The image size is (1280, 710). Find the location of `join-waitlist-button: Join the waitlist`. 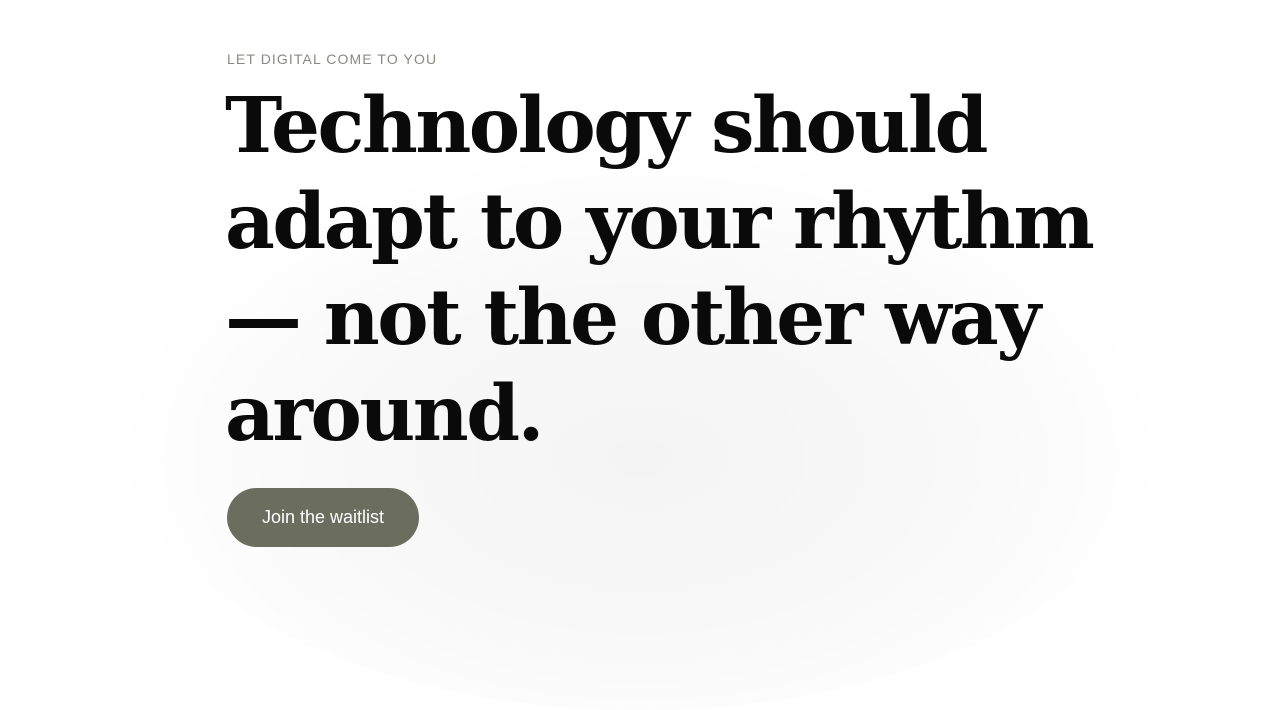

join-waitlist-button: Join the waitlist is located at coordinates (323, 517).